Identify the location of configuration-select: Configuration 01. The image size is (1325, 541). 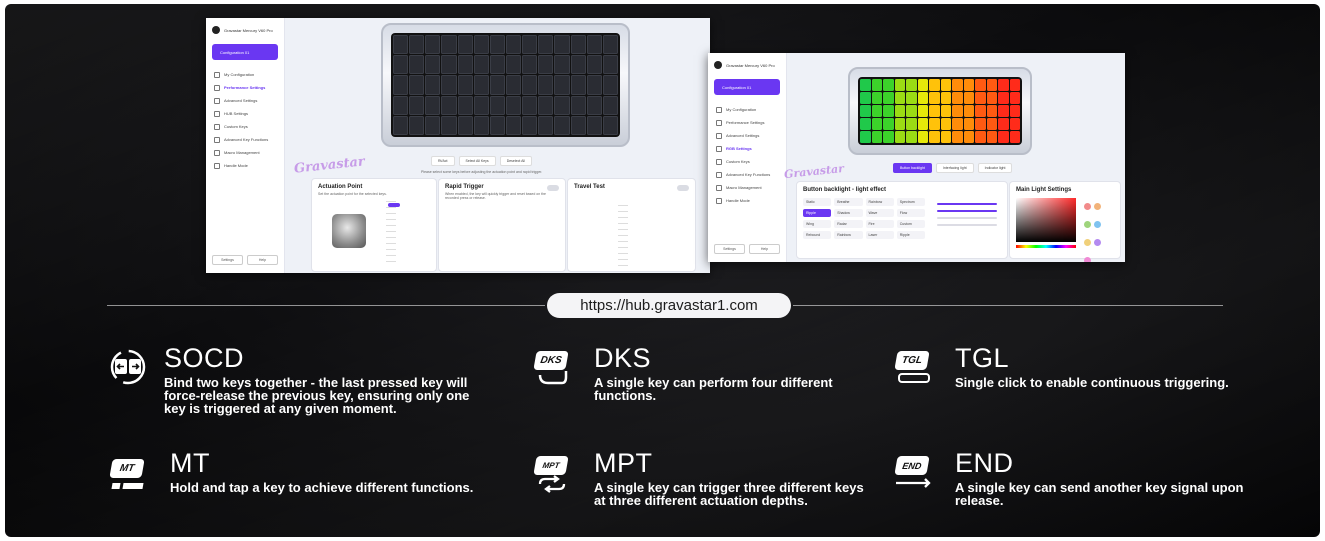
(245, 52).